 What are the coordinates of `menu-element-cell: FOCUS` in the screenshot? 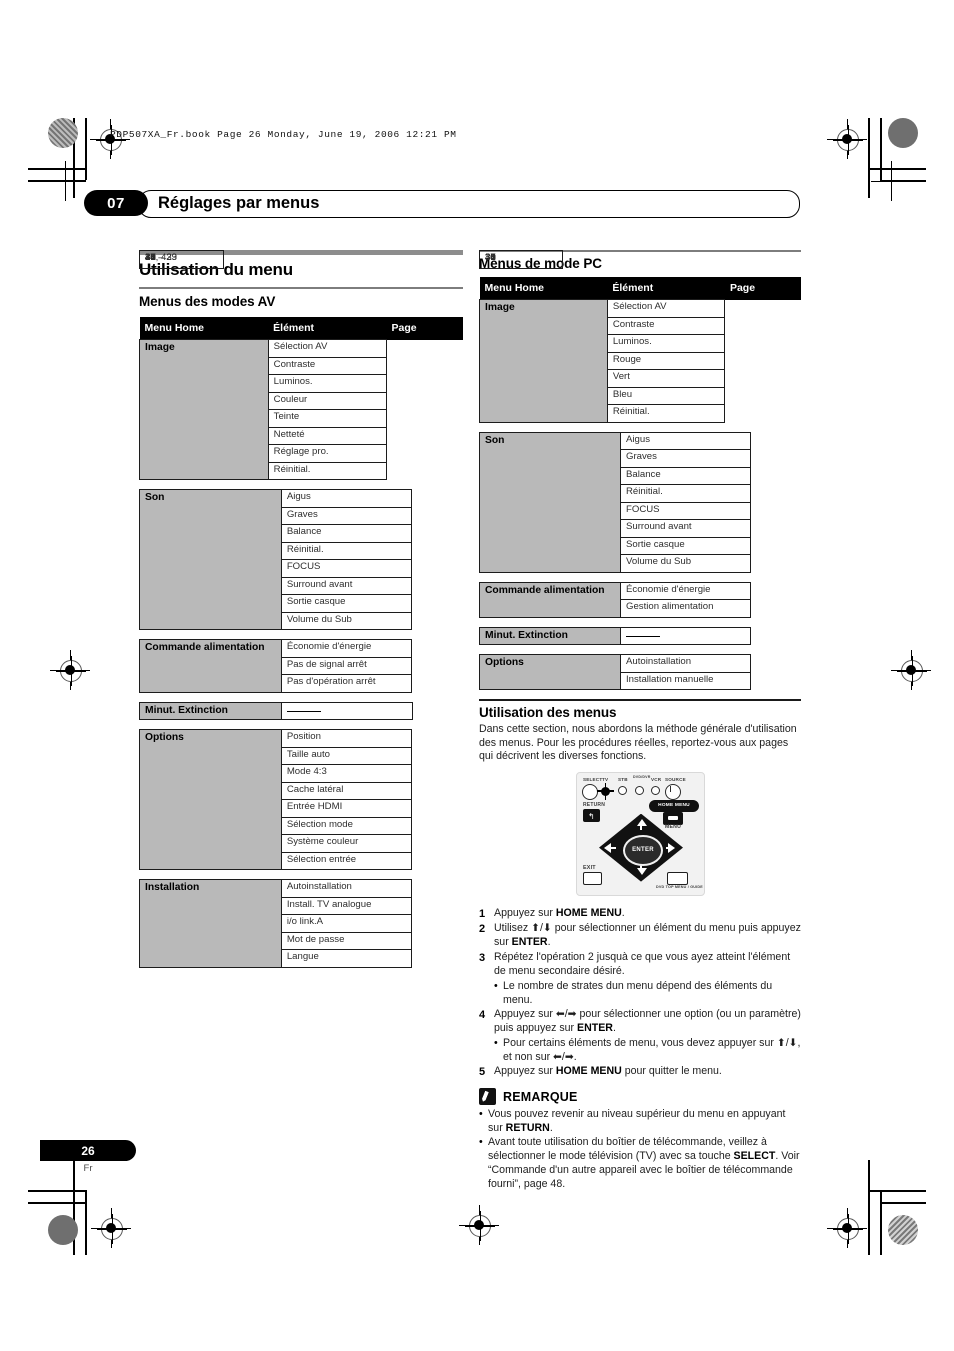 It's located at (346, 568).